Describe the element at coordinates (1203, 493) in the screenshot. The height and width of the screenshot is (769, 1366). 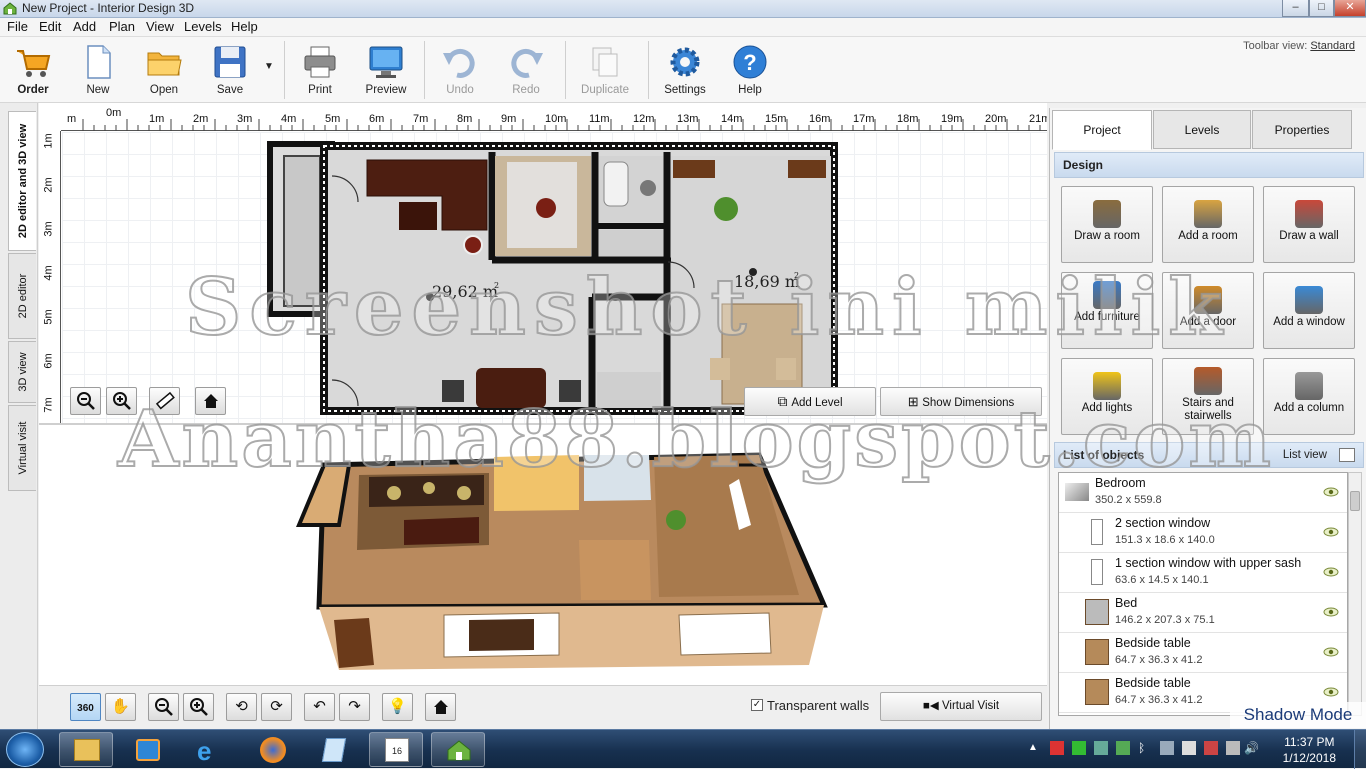
I see `list-item: Bedroom 350.2 x 559.8` at that location.